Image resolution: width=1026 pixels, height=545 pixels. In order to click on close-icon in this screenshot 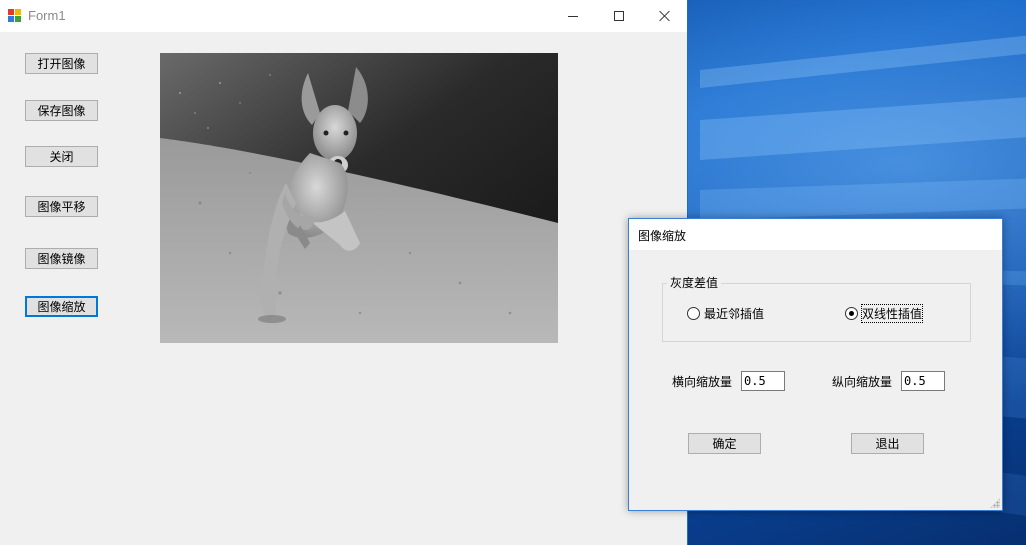, I will do `click(665, 16)`.